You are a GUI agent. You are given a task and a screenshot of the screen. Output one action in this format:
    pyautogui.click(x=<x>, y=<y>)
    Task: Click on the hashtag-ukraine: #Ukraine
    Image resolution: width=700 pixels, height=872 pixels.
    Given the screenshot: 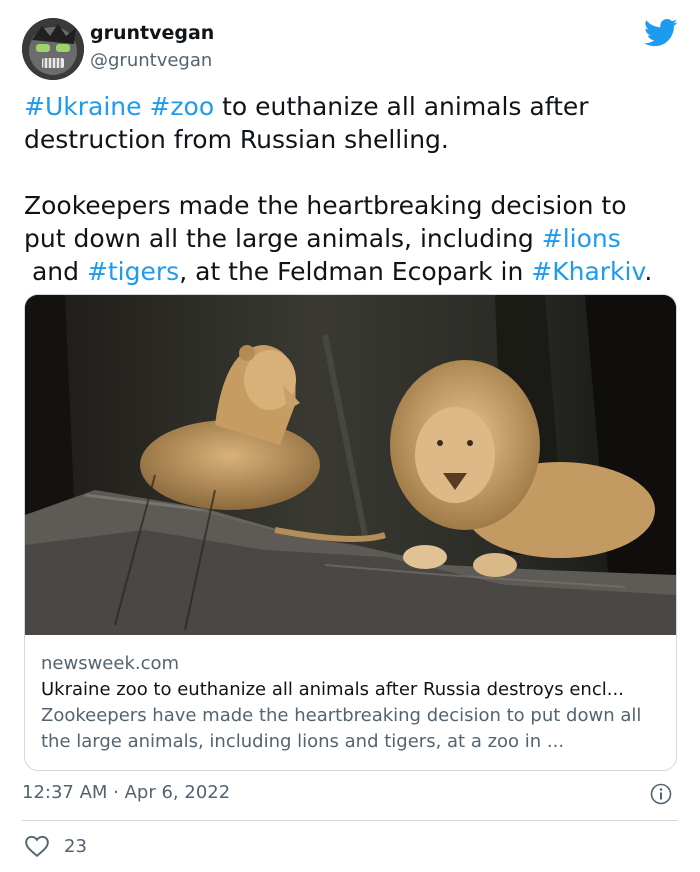 What is the action you would take?
    pyautogui.click(x=83, y=106)
    